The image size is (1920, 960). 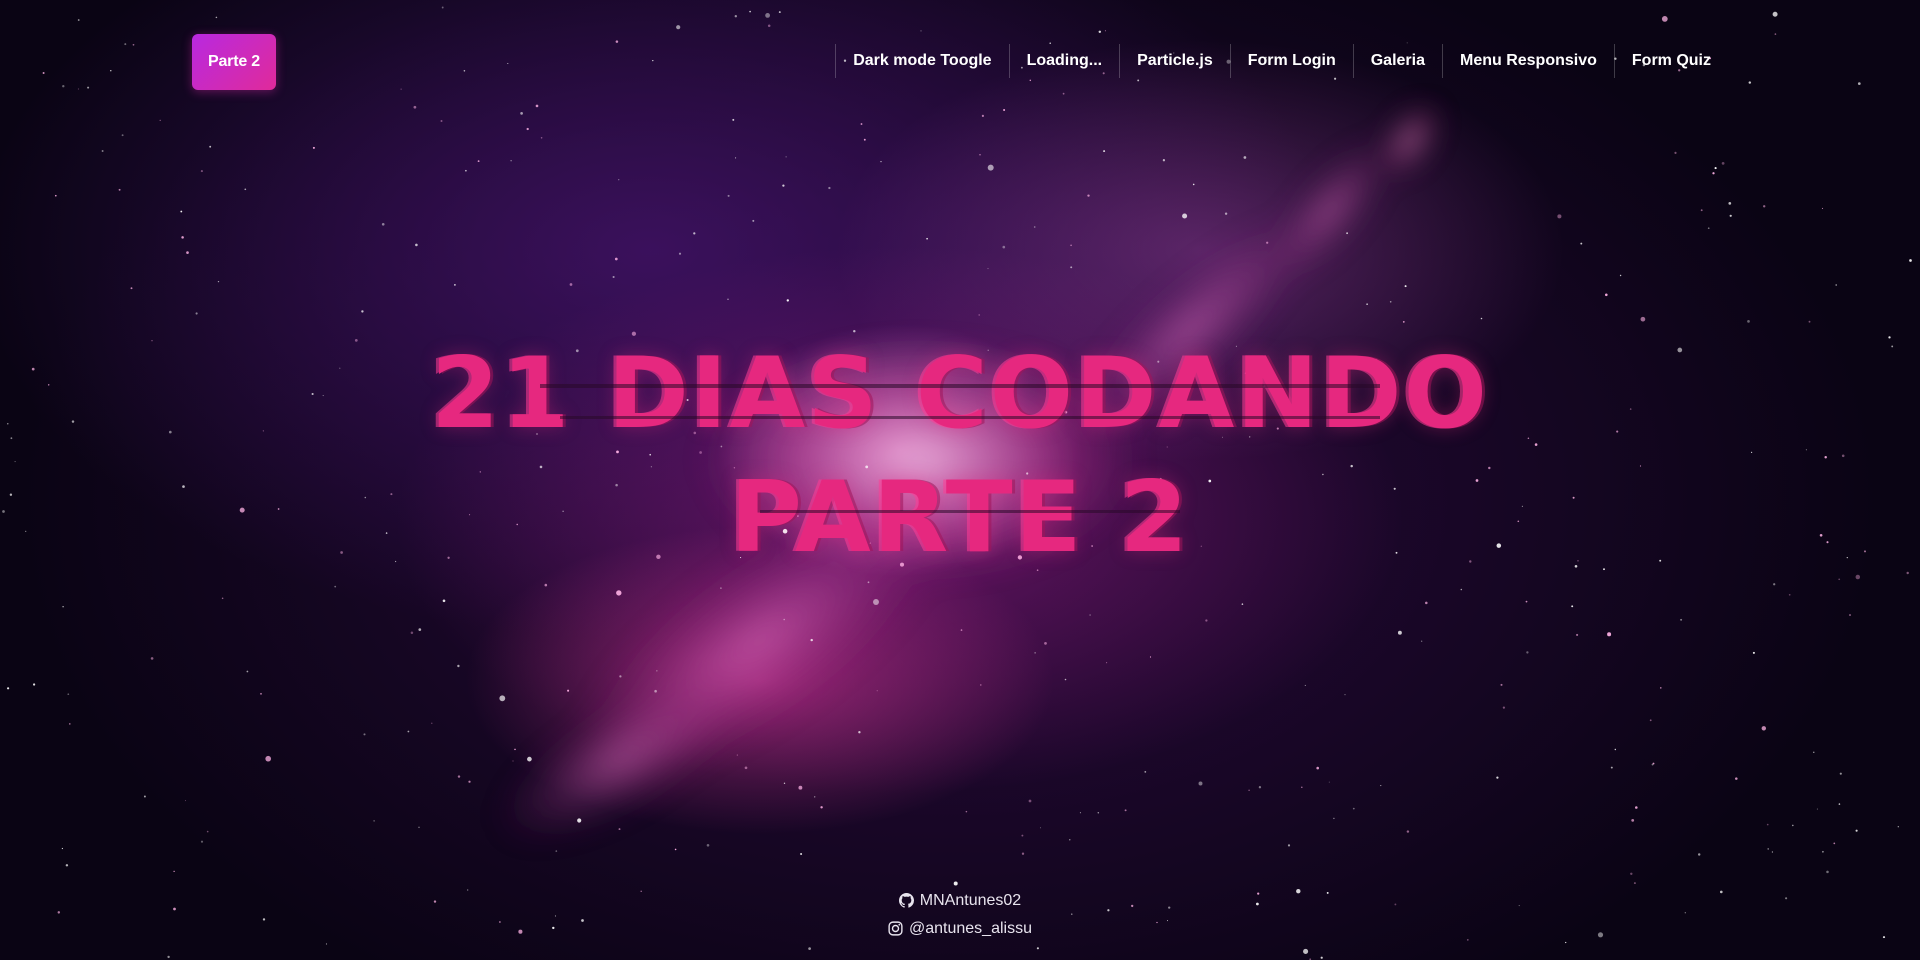 What do you see at coordinates (970, 900) in the screenshot?
I see `github-handle: MNAntunes02` at bounding box center [970, 900].